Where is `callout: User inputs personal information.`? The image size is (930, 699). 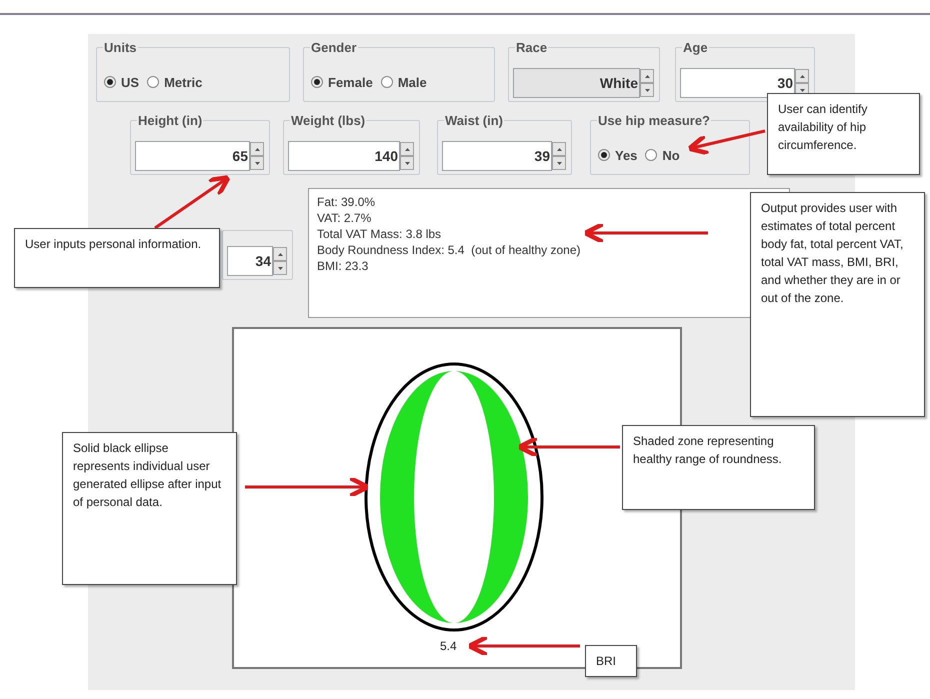
callout: User inputs personal information. is located at coordinates (117, 258).